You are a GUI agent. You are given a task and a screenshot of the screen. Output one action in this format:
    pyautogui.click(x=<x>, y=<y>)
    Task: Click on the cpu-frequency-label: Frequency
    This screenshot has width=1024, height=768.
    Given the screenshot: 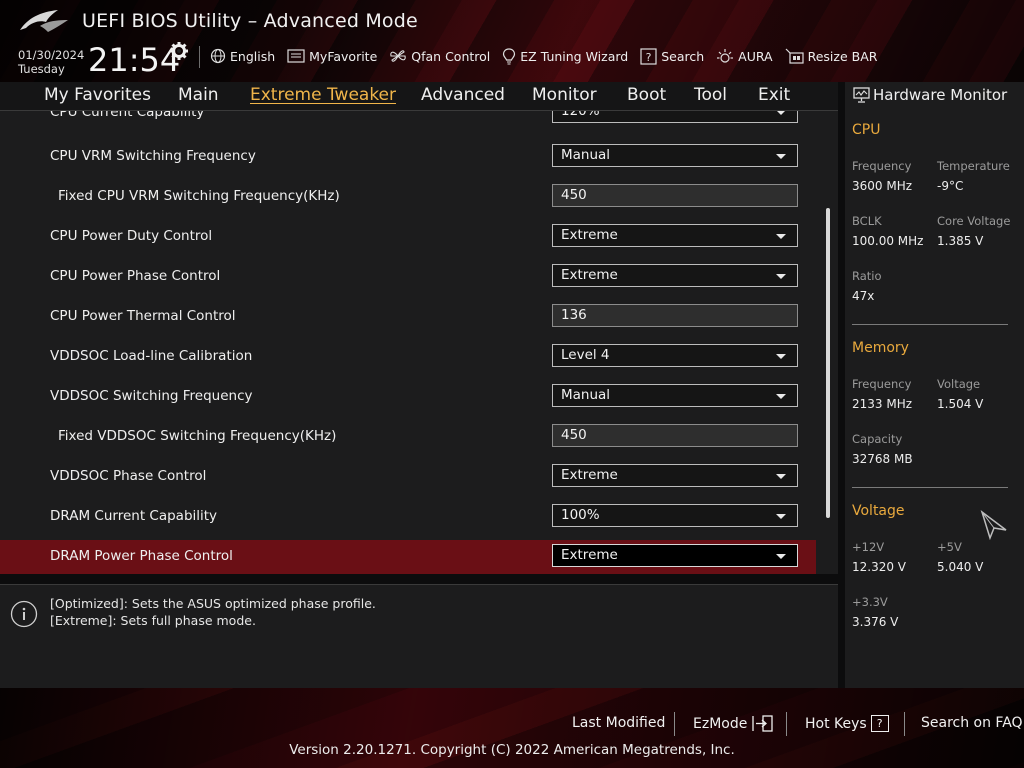 What is the action you would take?
    pyautogui.click(x=882, y=166)
    